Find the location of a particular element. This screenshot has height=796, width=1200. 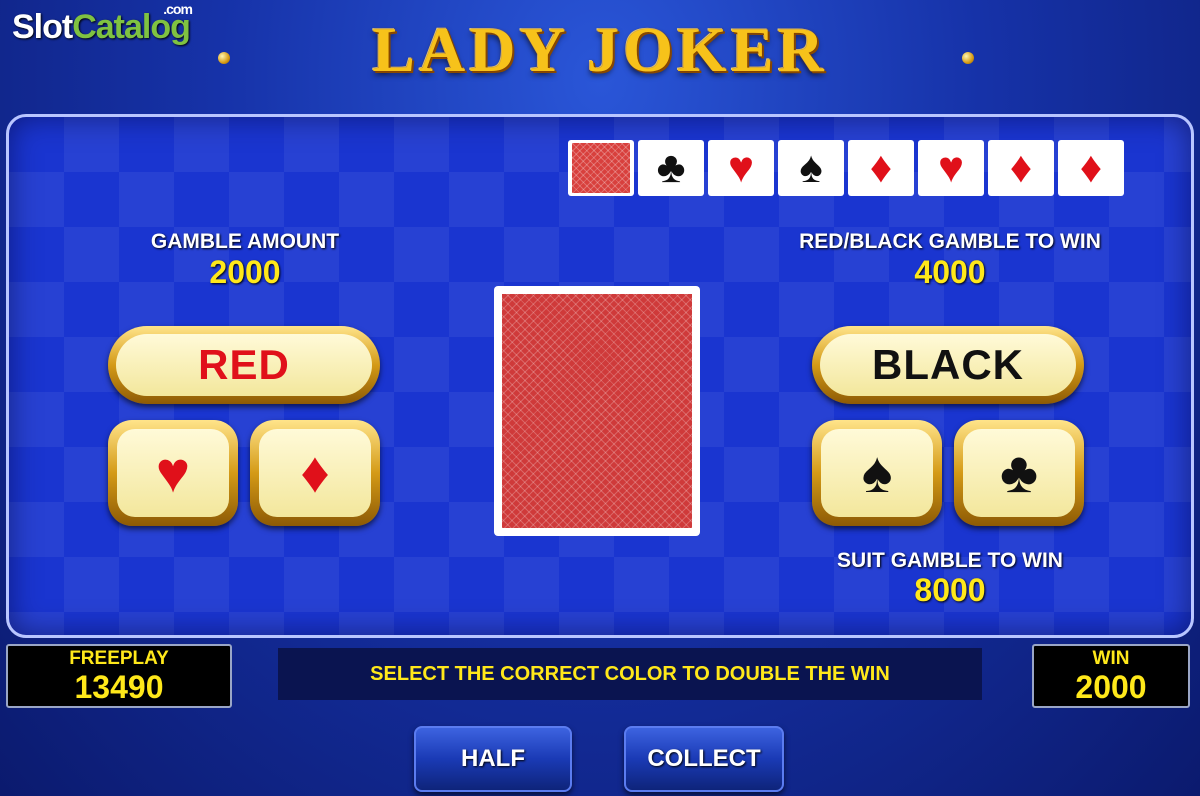

title-dot-right is located at coordinates (968, 58).